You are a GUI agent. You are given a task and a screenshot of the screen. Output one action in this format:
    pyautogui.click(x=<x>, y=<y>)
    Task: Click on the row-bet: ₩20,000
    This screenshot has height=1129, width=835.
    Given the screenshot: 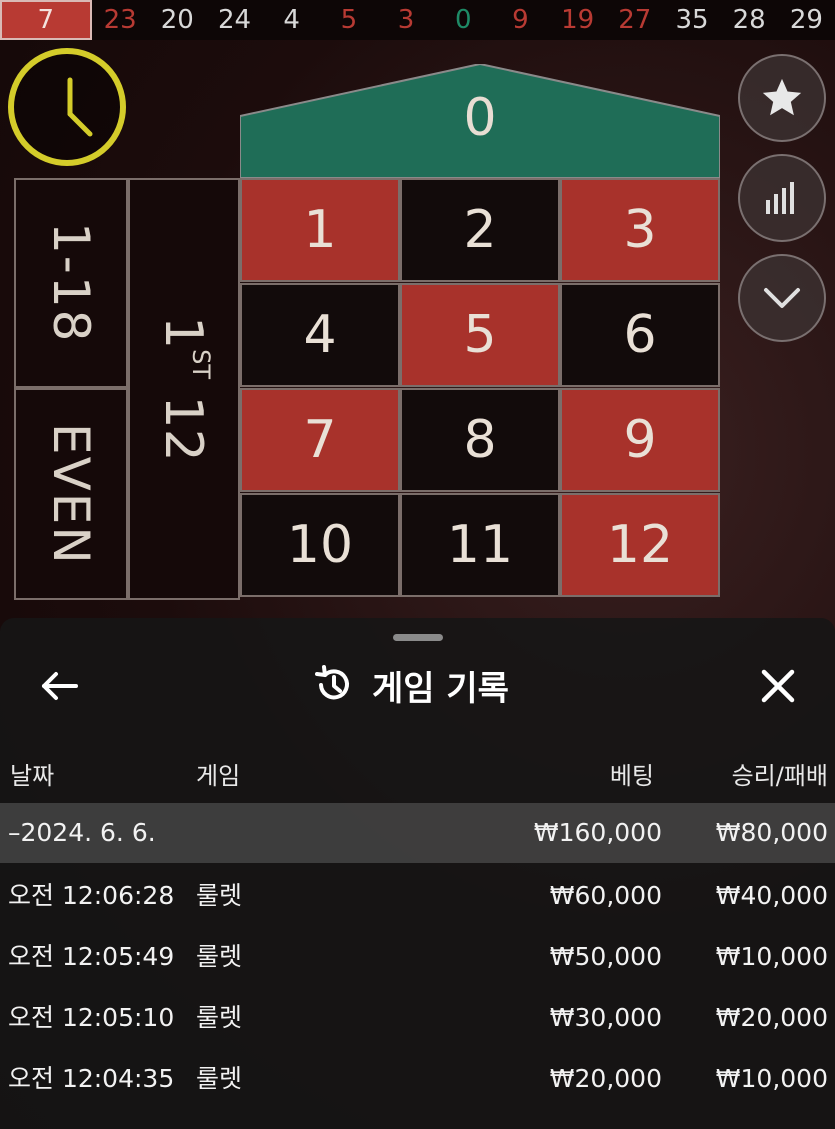 What is the action you would take?
    pyautogui.click(x=605, y=1078)
    